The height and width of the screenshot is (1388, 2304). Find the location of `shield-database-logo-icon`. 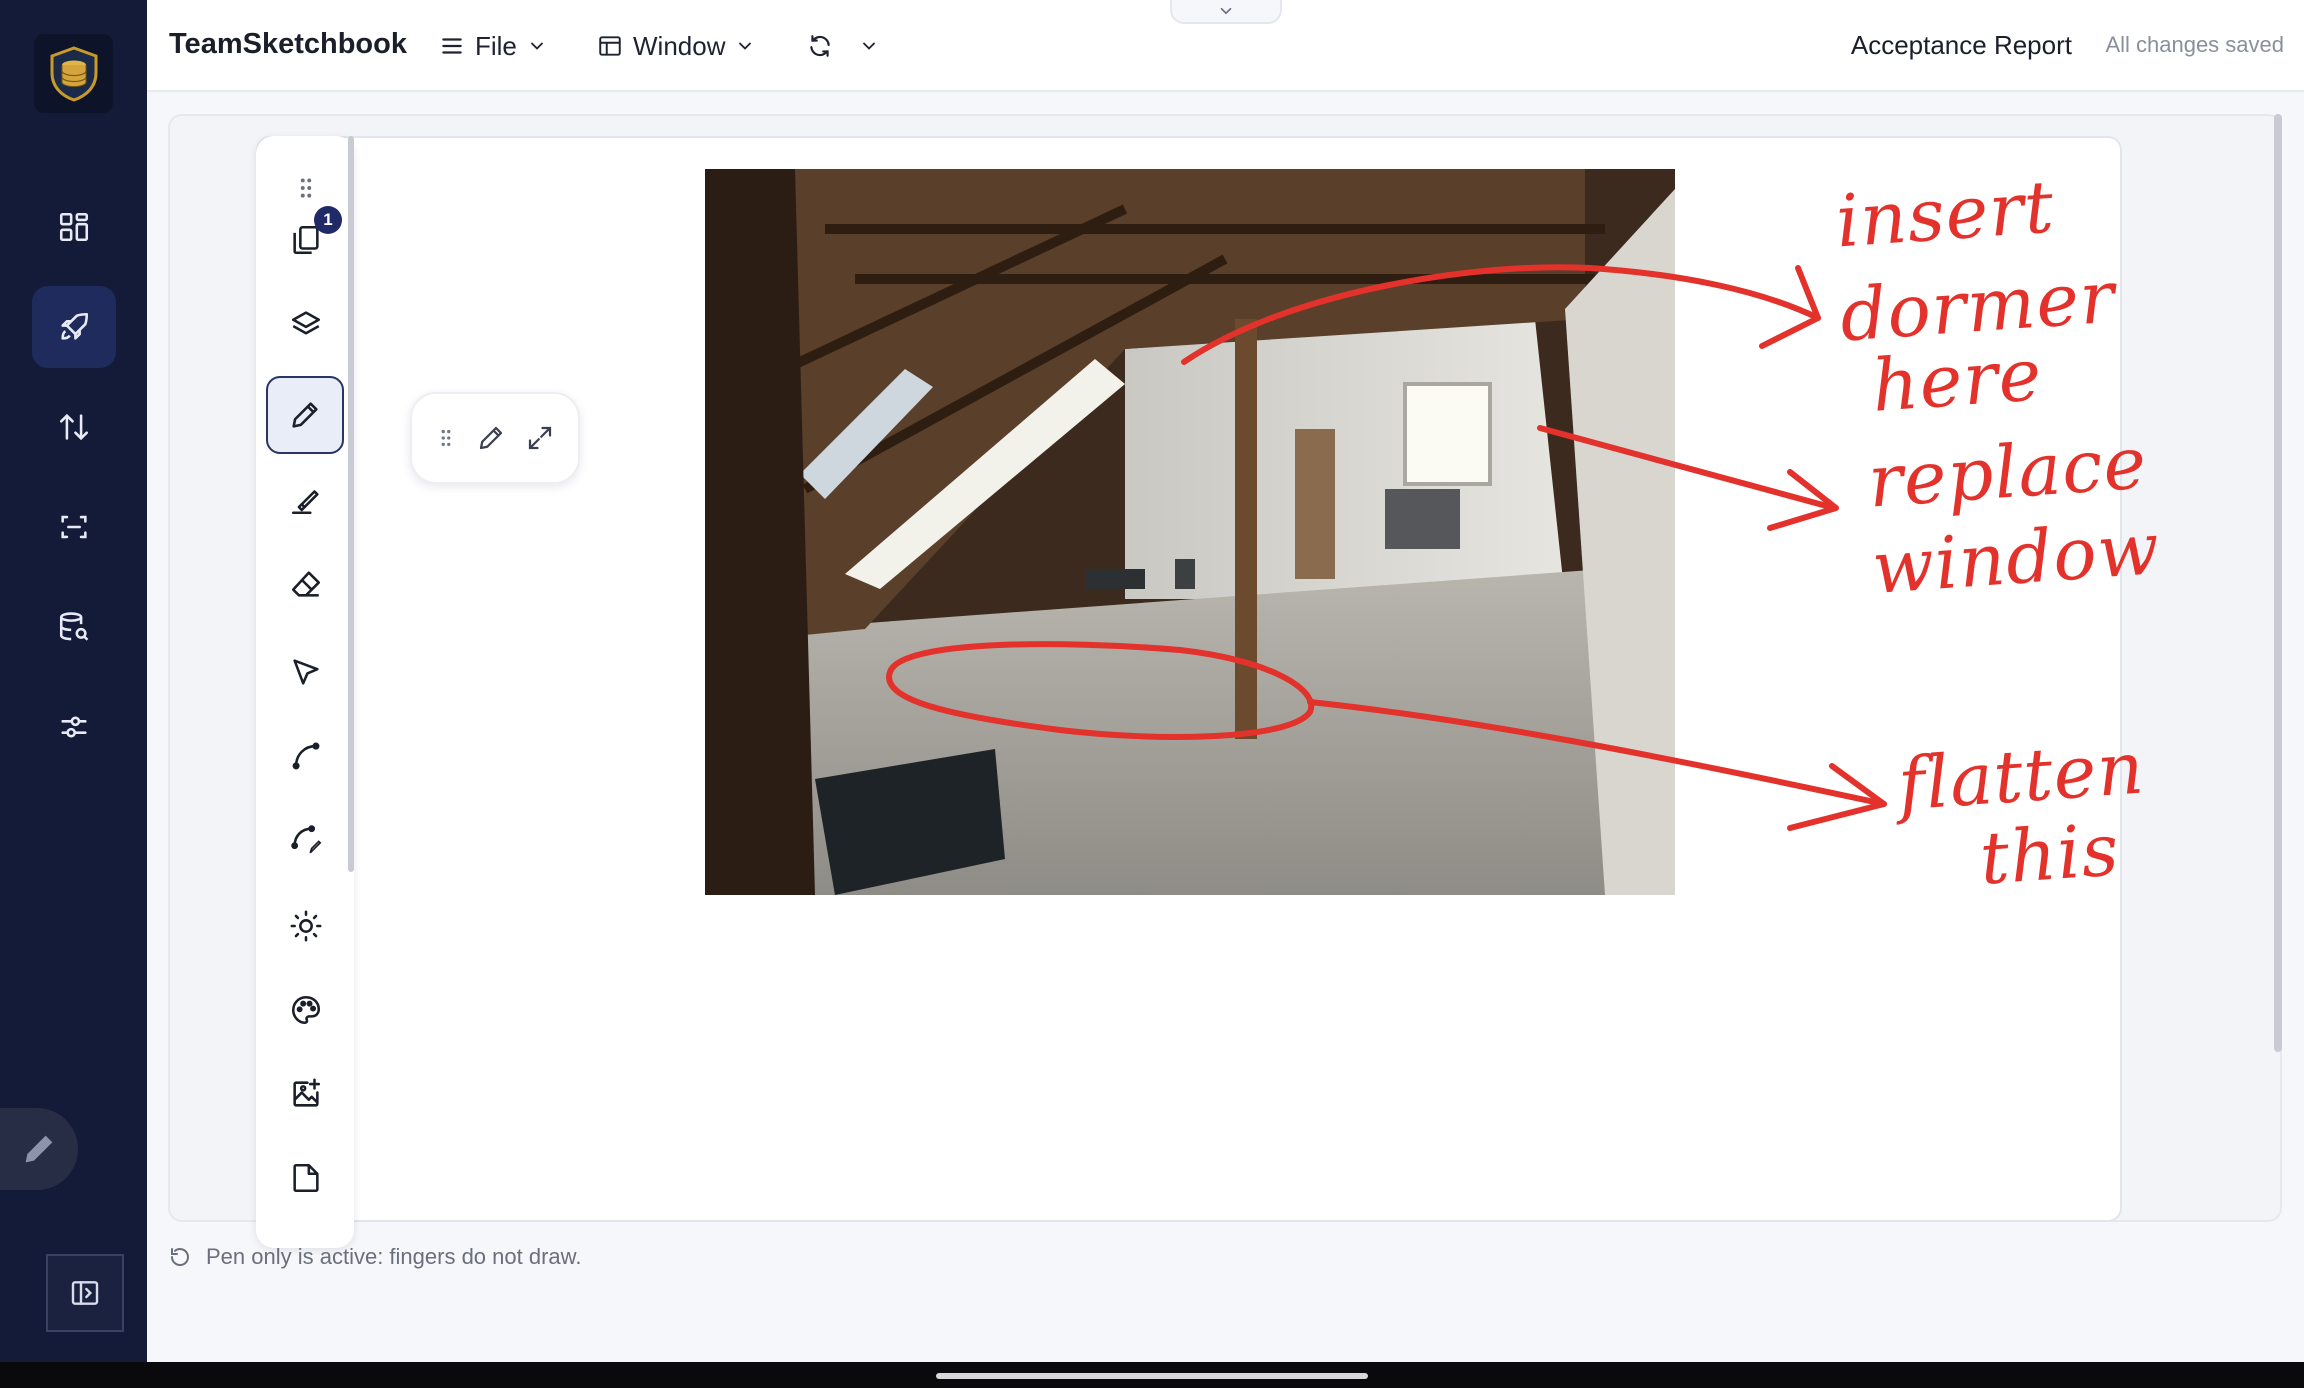

shield-database-logo-icon is located at coordinates (73, 73).